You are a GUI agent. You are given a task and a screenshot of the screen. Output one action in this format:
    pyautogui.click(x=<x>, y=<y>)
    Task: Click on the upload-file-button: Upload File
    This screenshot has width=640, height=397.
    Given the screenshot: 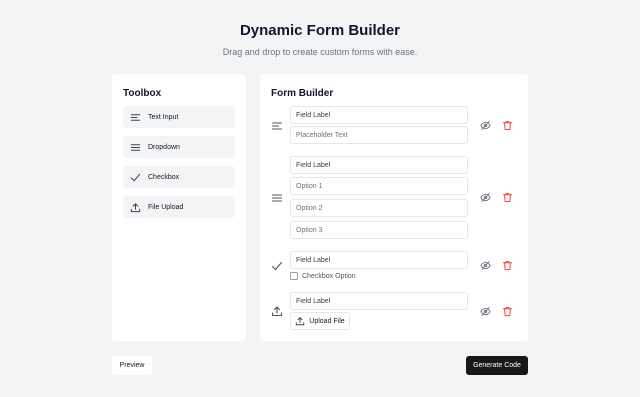 What is the action you would take?
    pyautogui.click(x=320, y=321)
    